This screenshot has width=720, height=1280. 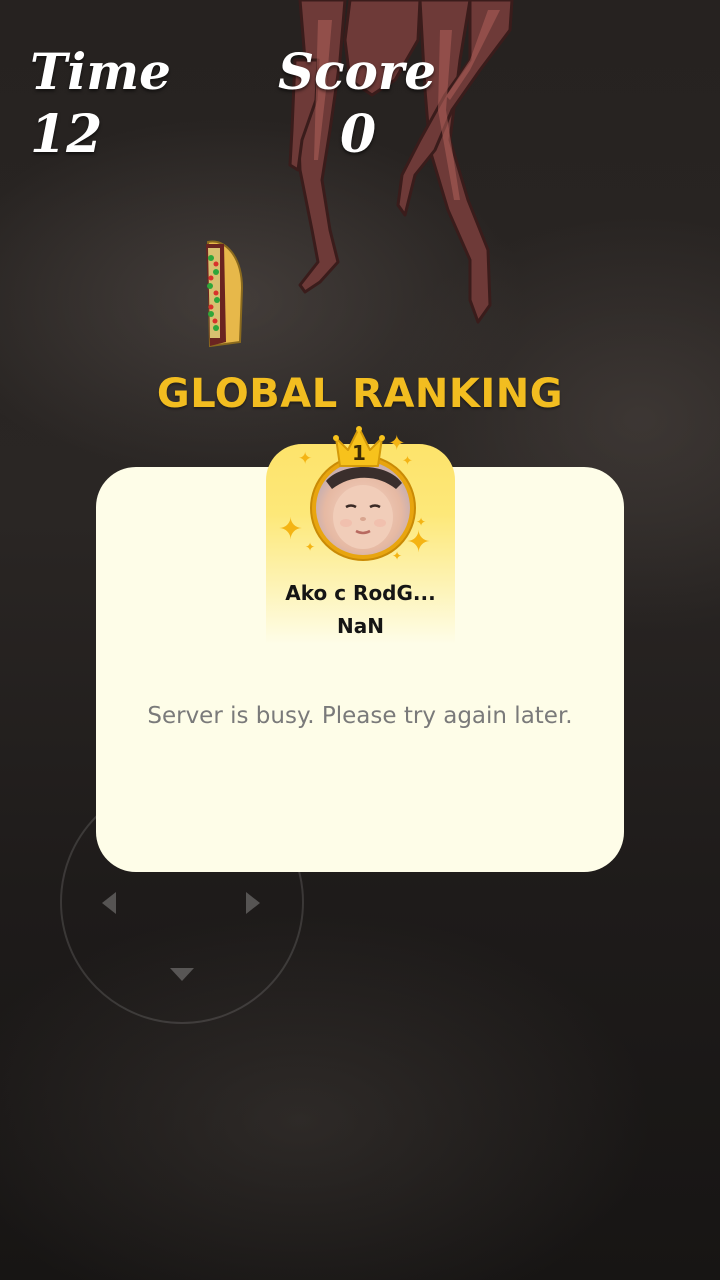 I want to click on avatar, so click(x=363, y=508).